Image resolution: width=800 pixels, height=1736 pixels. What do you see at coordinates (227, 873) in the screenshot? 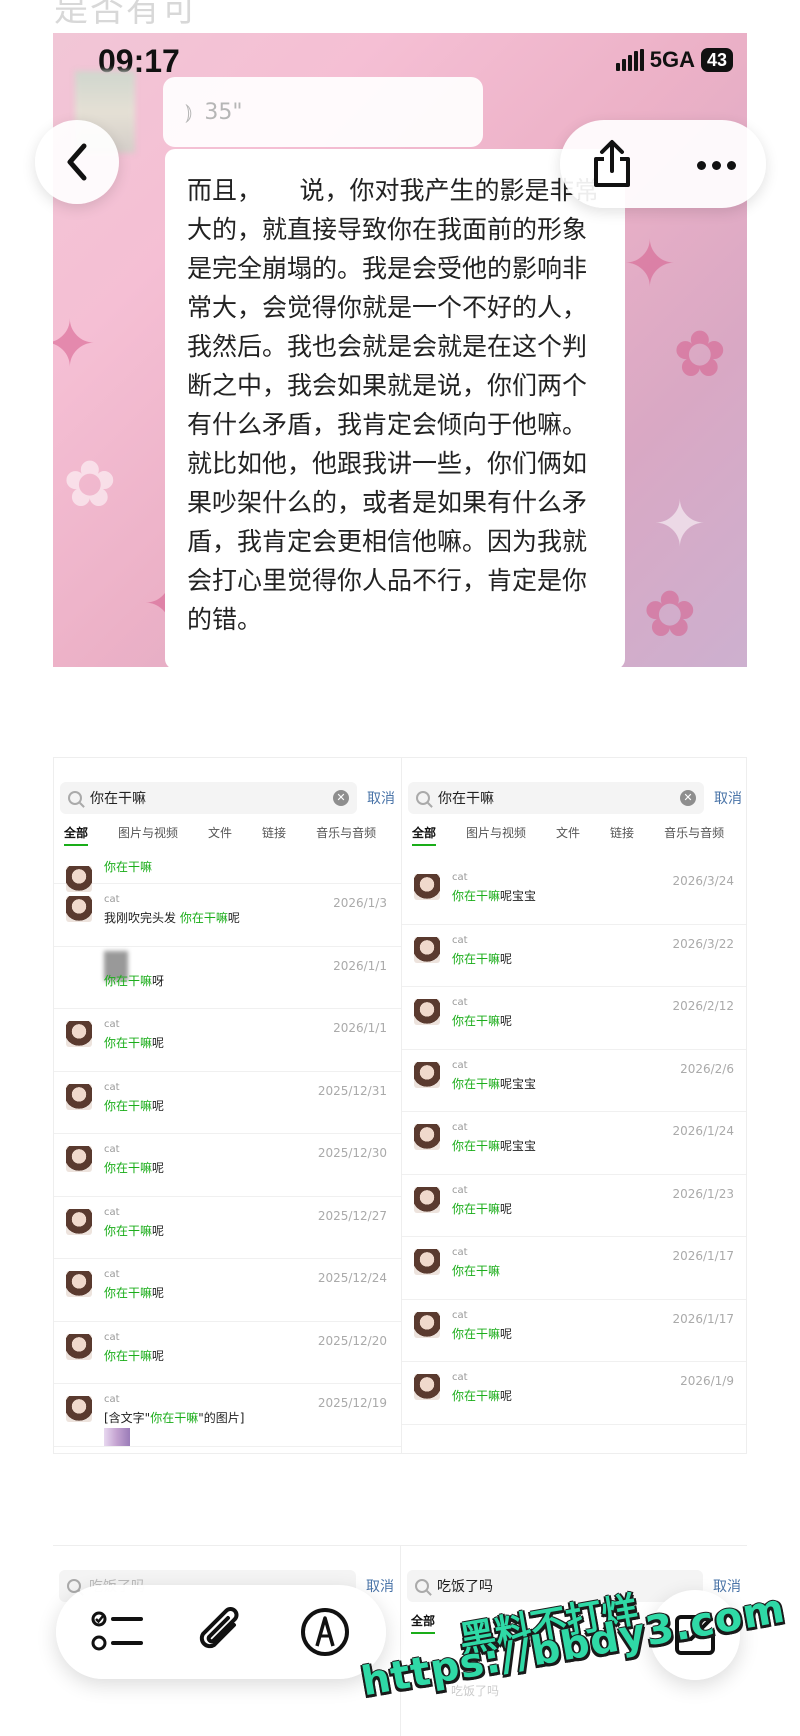
I see `result-row: 你在干嘛` at bounding box center [227, 873].